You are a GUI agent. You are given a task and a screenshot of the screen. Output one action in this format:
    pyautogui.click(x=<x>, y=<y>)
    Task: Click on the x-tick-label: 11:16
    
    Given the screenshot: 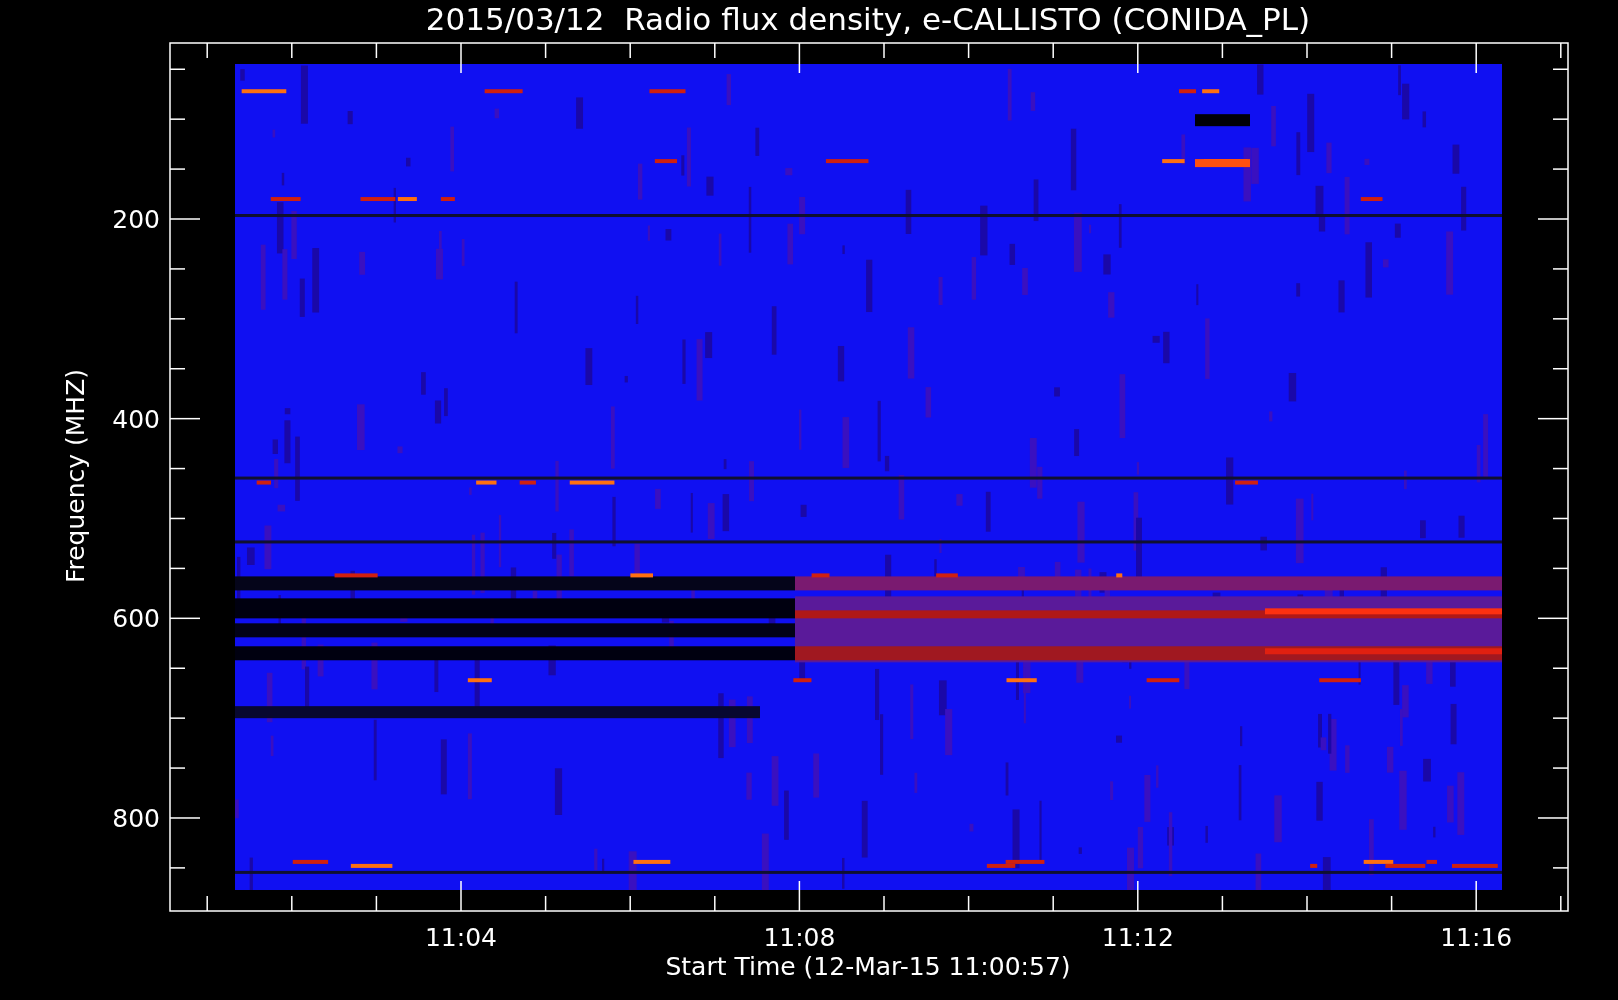 What is the action you would take?
    pyautogui.click(x=1476, y=937)
    